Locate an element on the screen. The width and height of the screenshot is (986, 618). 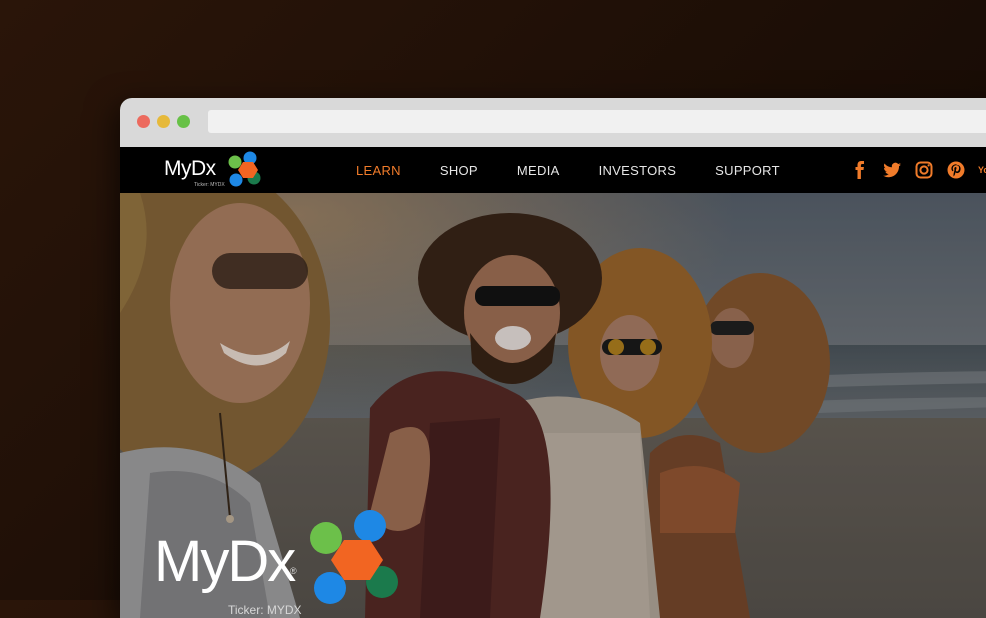
nav-shop: SHOP is located at coordinates (459, 170).